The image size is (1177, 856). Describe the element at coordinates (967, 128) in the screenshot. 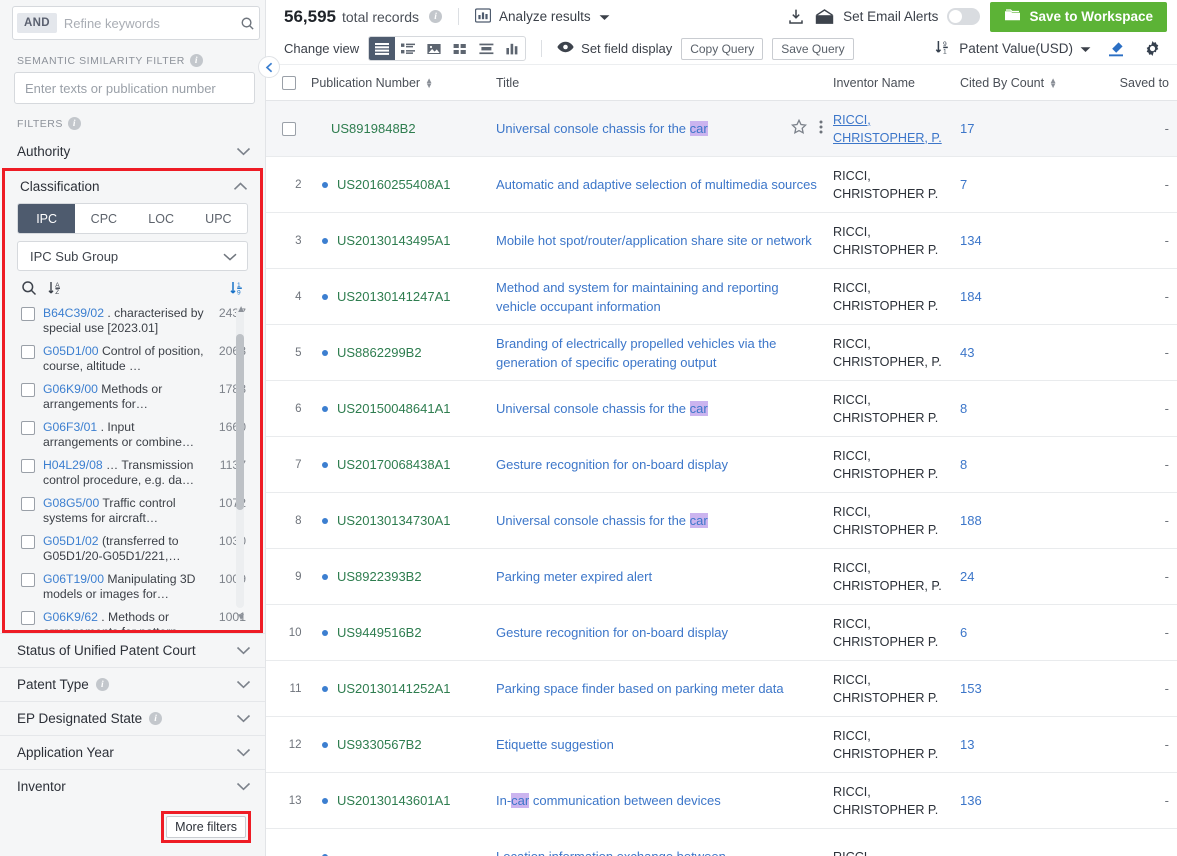

I see `cited-by-count: 17` at that location.